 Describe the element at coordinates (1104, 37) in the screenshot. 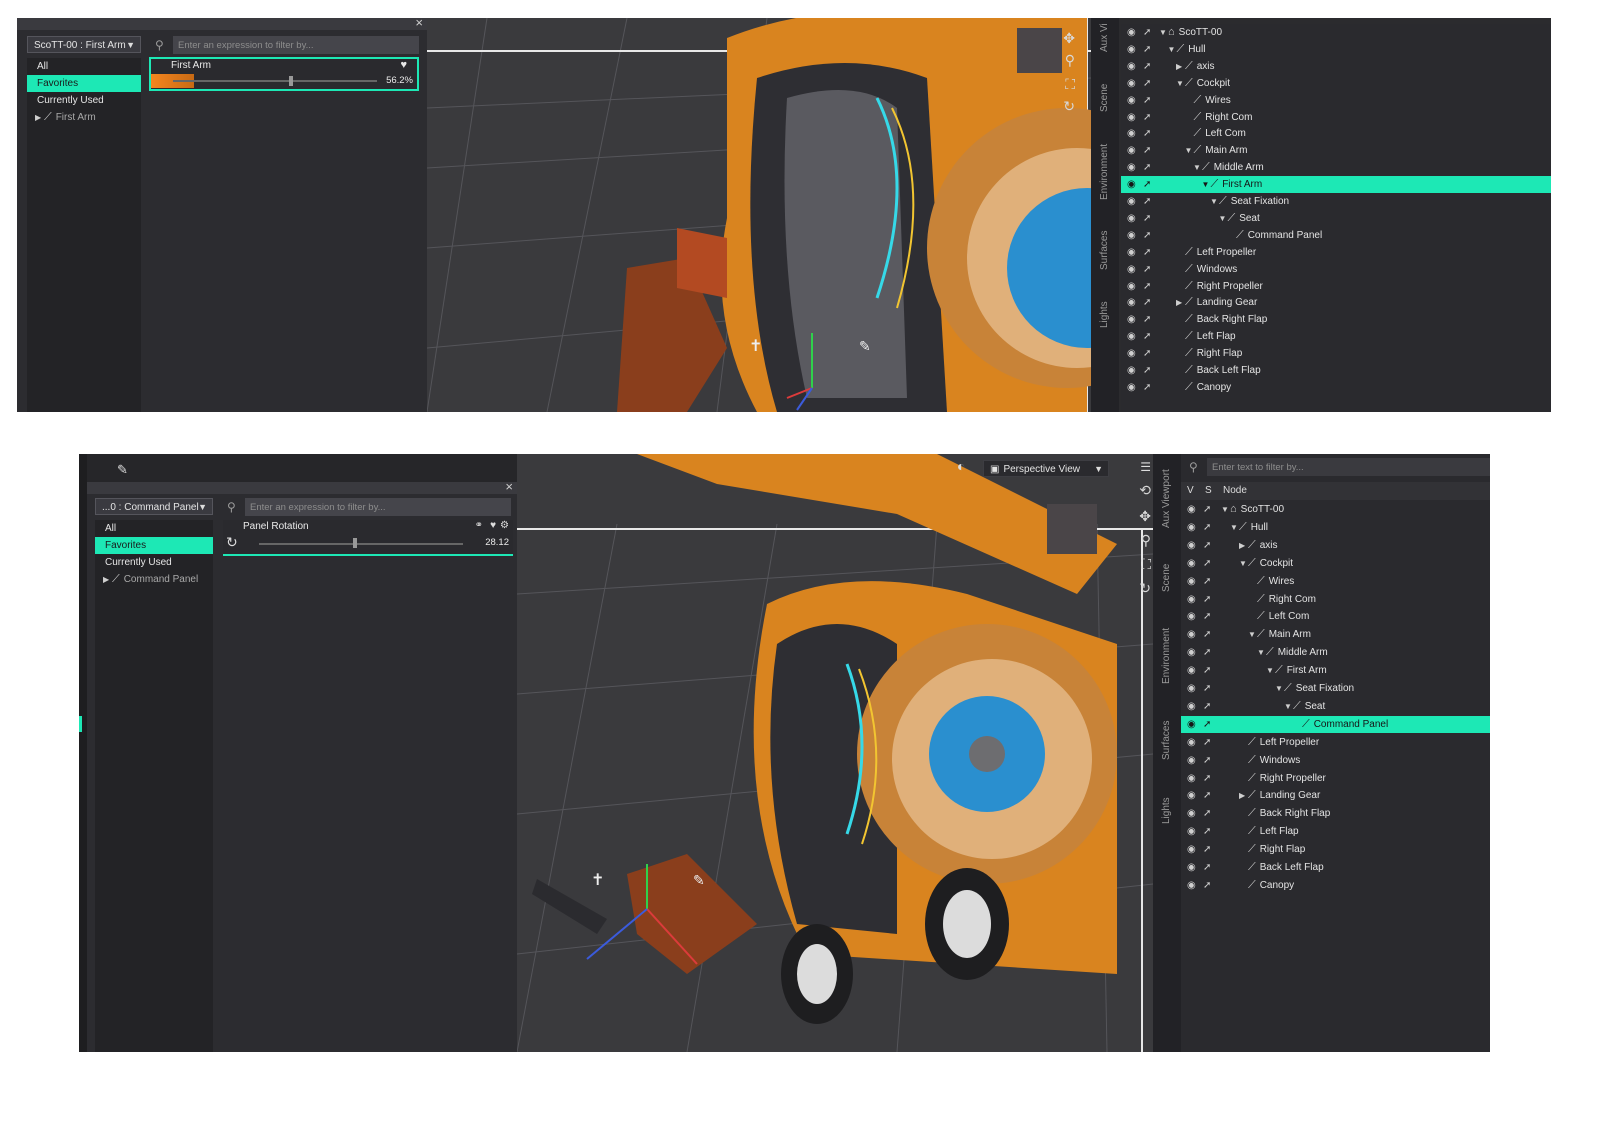

I see `tab-aux-viewport: Aux Vi` at that location.